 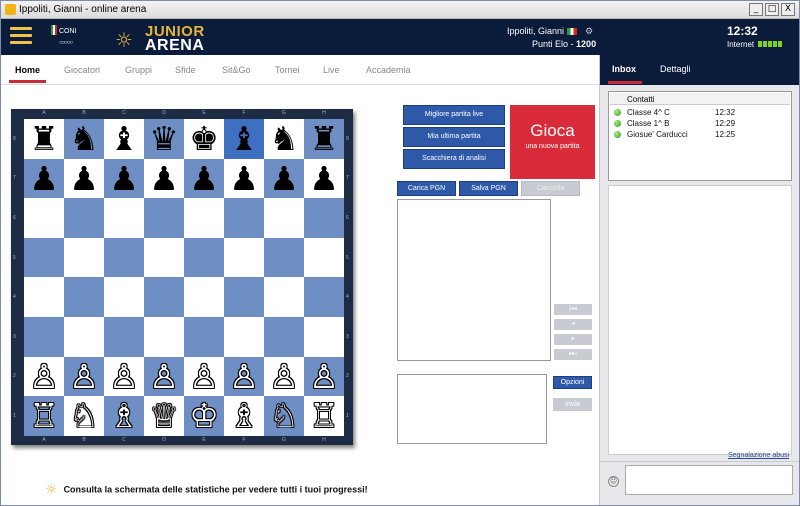 I want to click on board-square-f3, so click(x=244, y=336).